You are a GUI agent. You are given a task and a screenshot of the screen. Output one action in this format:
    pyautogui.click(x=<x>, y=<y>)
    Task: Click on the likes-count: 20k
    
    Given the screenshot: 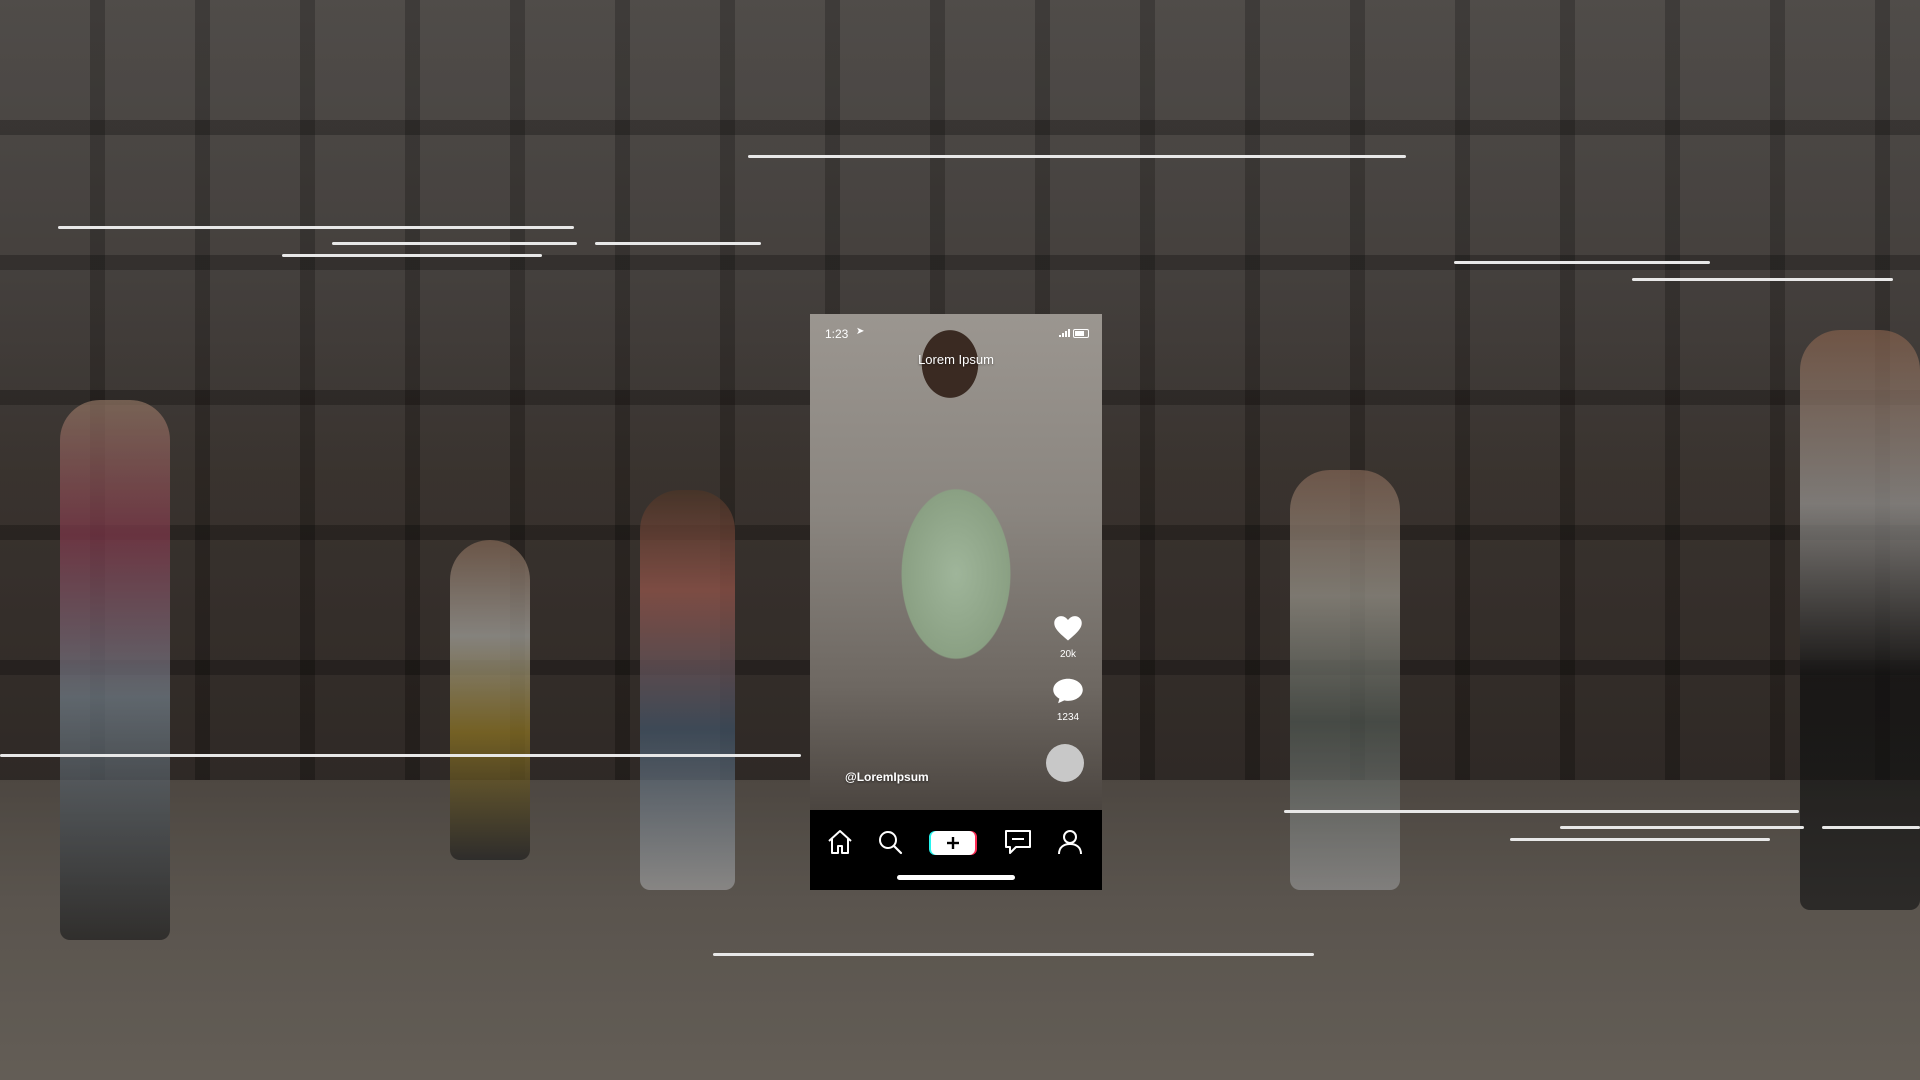 What is the action you would take?
    pyautogui.click(x=1068, y=654)
    